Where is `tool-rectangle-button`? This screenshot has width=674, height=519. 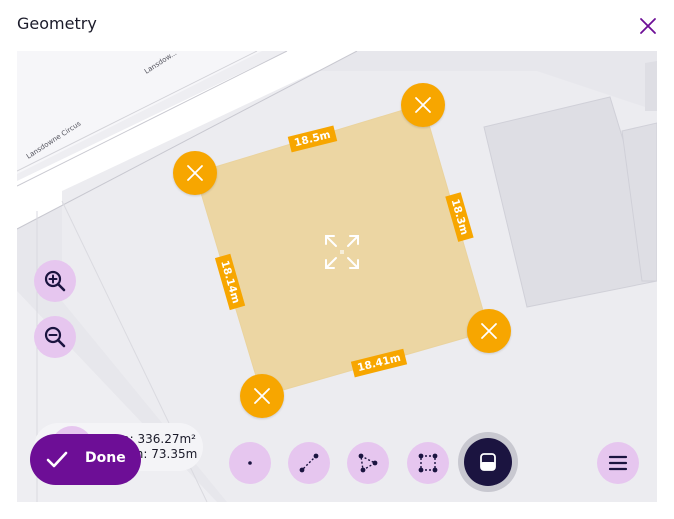 tool-rectangle-button is located at coordinates (428, 463).